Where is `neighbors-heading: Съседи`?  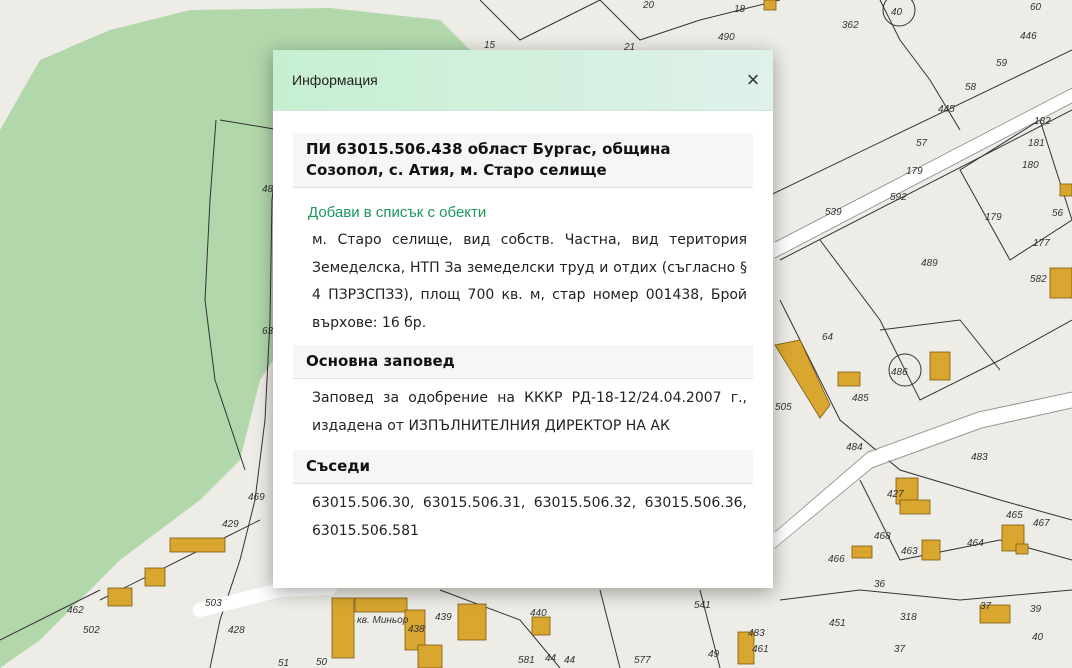
neighbors-heading: Съседи is located at coordinates (523, 467).